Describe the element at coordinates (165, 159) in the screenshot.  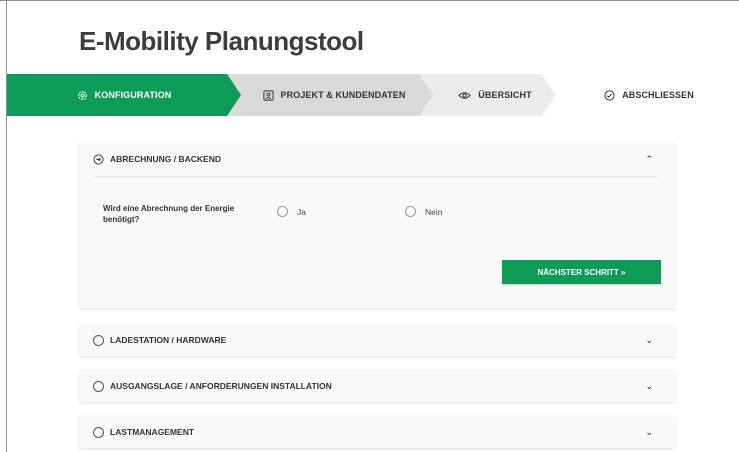
I see `section-title: ABRECHNUNG / BACKEND` at that location.